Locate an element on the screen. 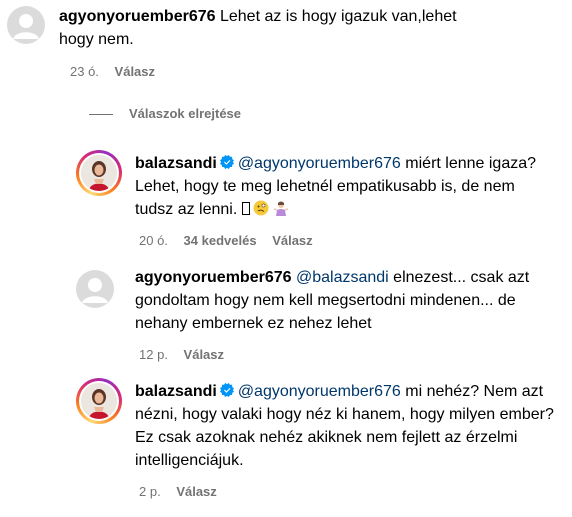  divider is located at coordinates (101, 115).